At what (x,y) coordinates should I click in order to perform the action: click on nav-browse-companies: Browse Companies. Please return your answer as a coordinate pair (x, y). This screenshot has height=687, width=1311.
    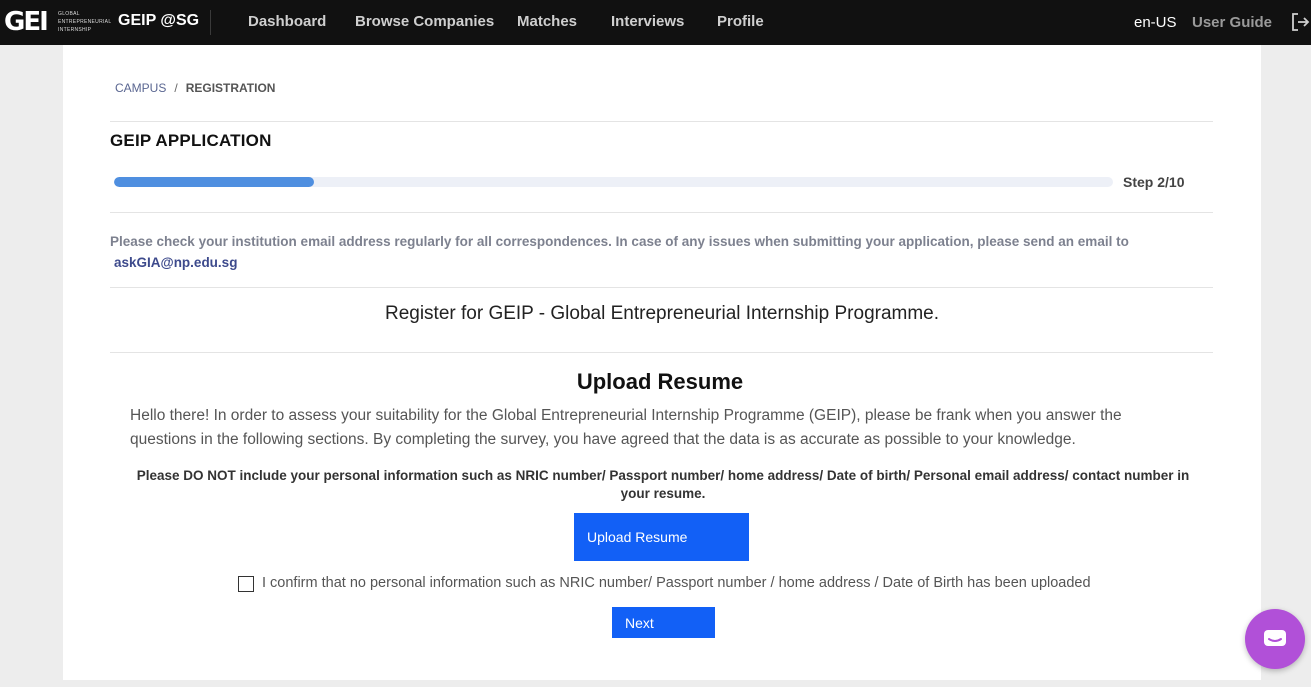
    Looking at the image, I should click on (424, 21).